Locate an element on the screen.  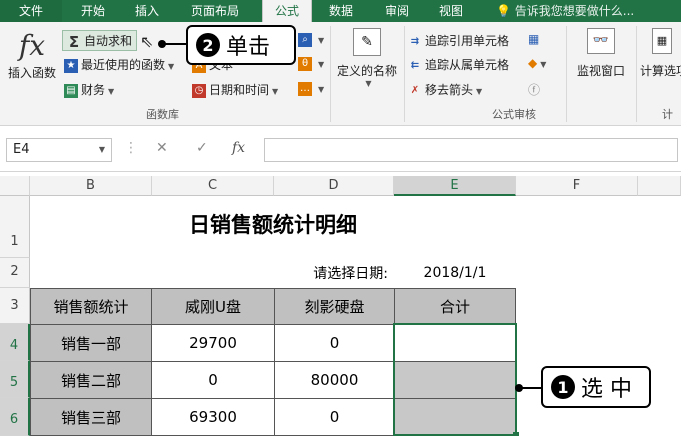
row-header-2: 2 is located at coordinates (15, 273).